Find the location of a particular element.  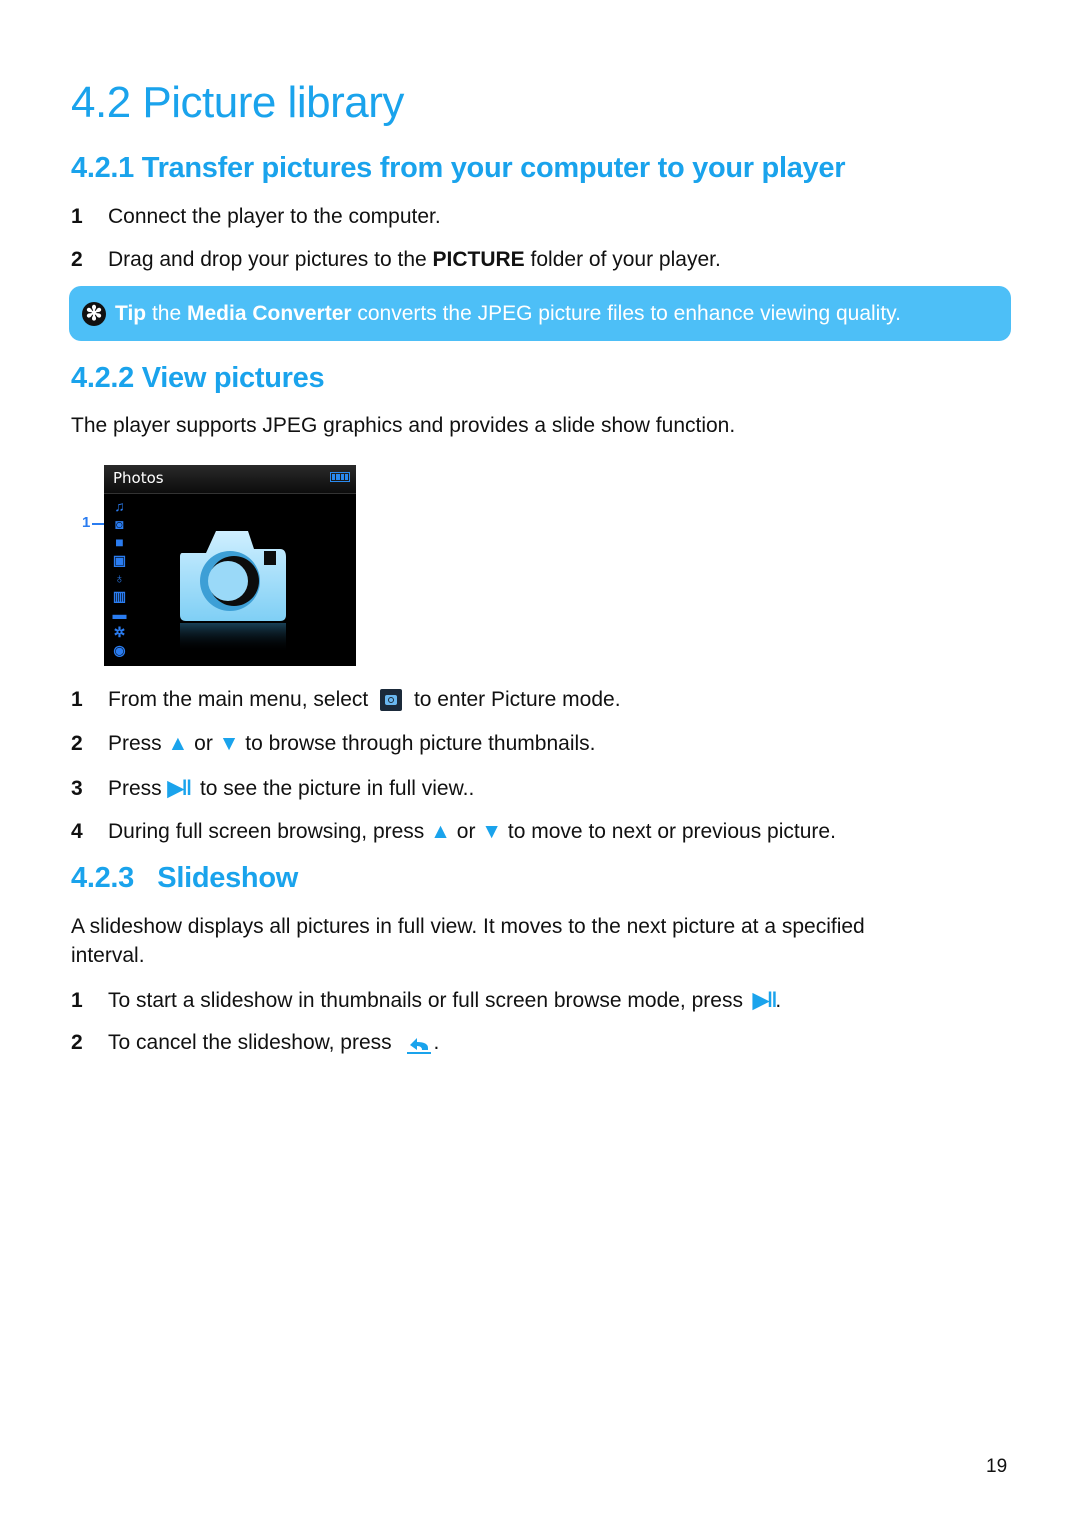

callout-label: 1 is located at coordinates (86, 522).